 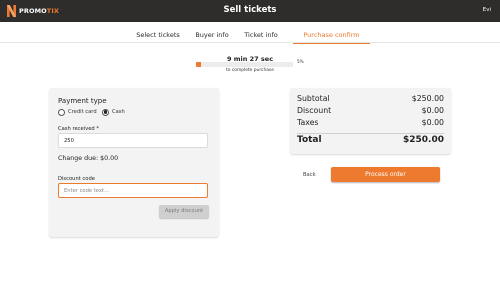 What do you see at coordinates (11, 11) in the screenshot?
I see `logo-mark-icon` at bounding box center [11, 11].